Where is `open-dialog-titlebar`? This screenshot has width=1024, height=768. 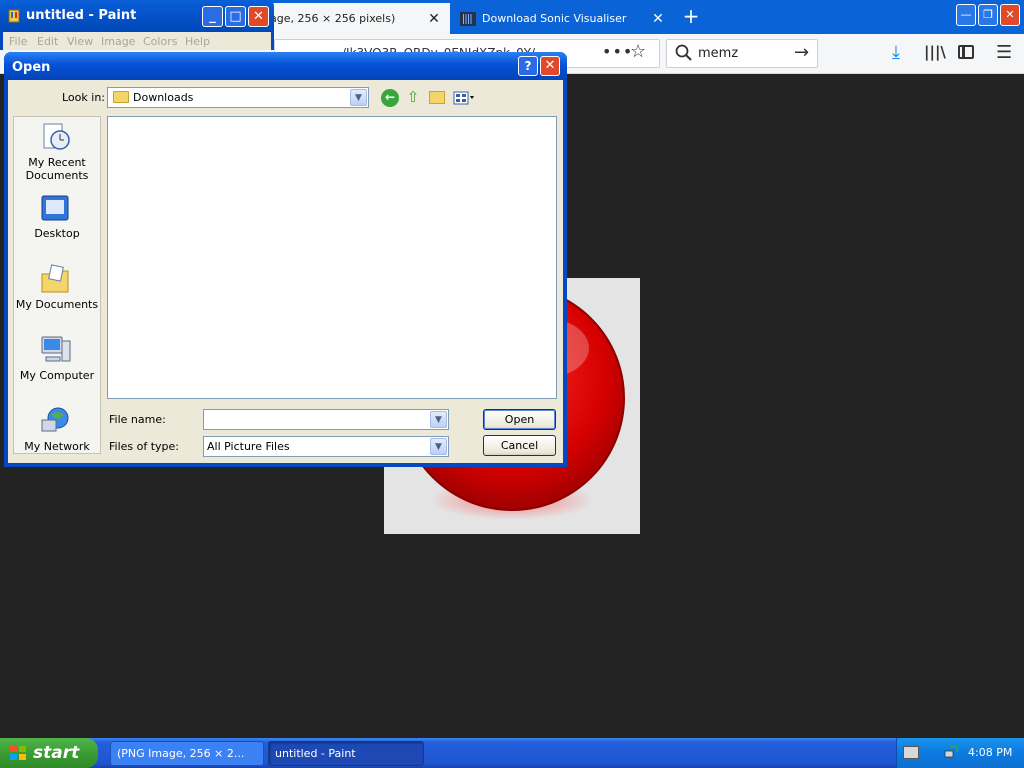 open-dialog-titlebar is located at coordinates (285, 66).